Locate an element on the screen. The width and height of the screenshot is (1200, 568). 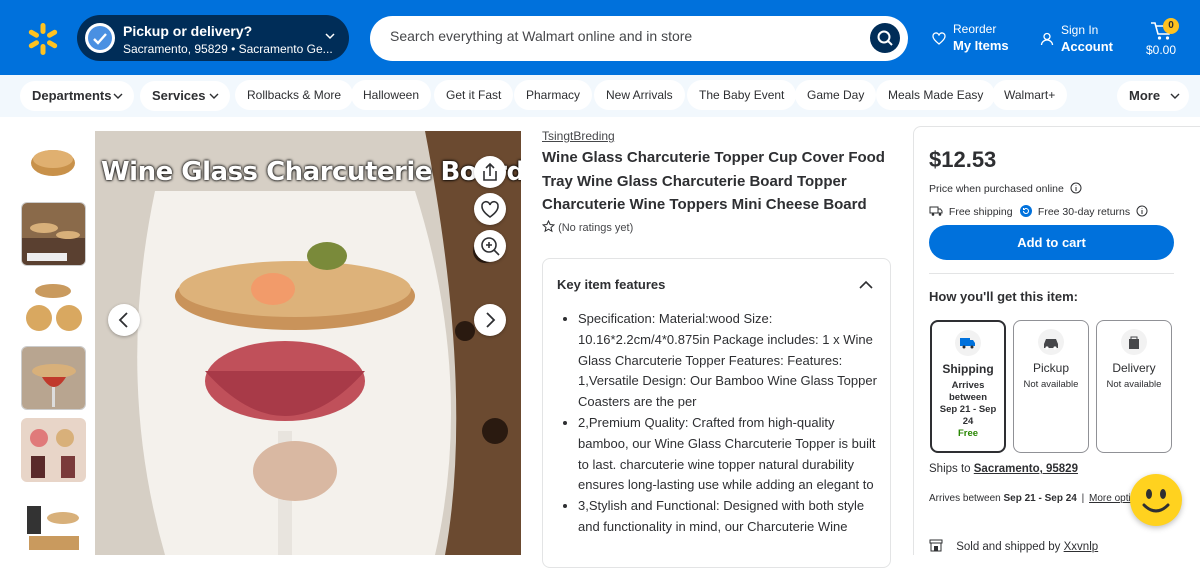
search-input is located at coordinates (625, 36).